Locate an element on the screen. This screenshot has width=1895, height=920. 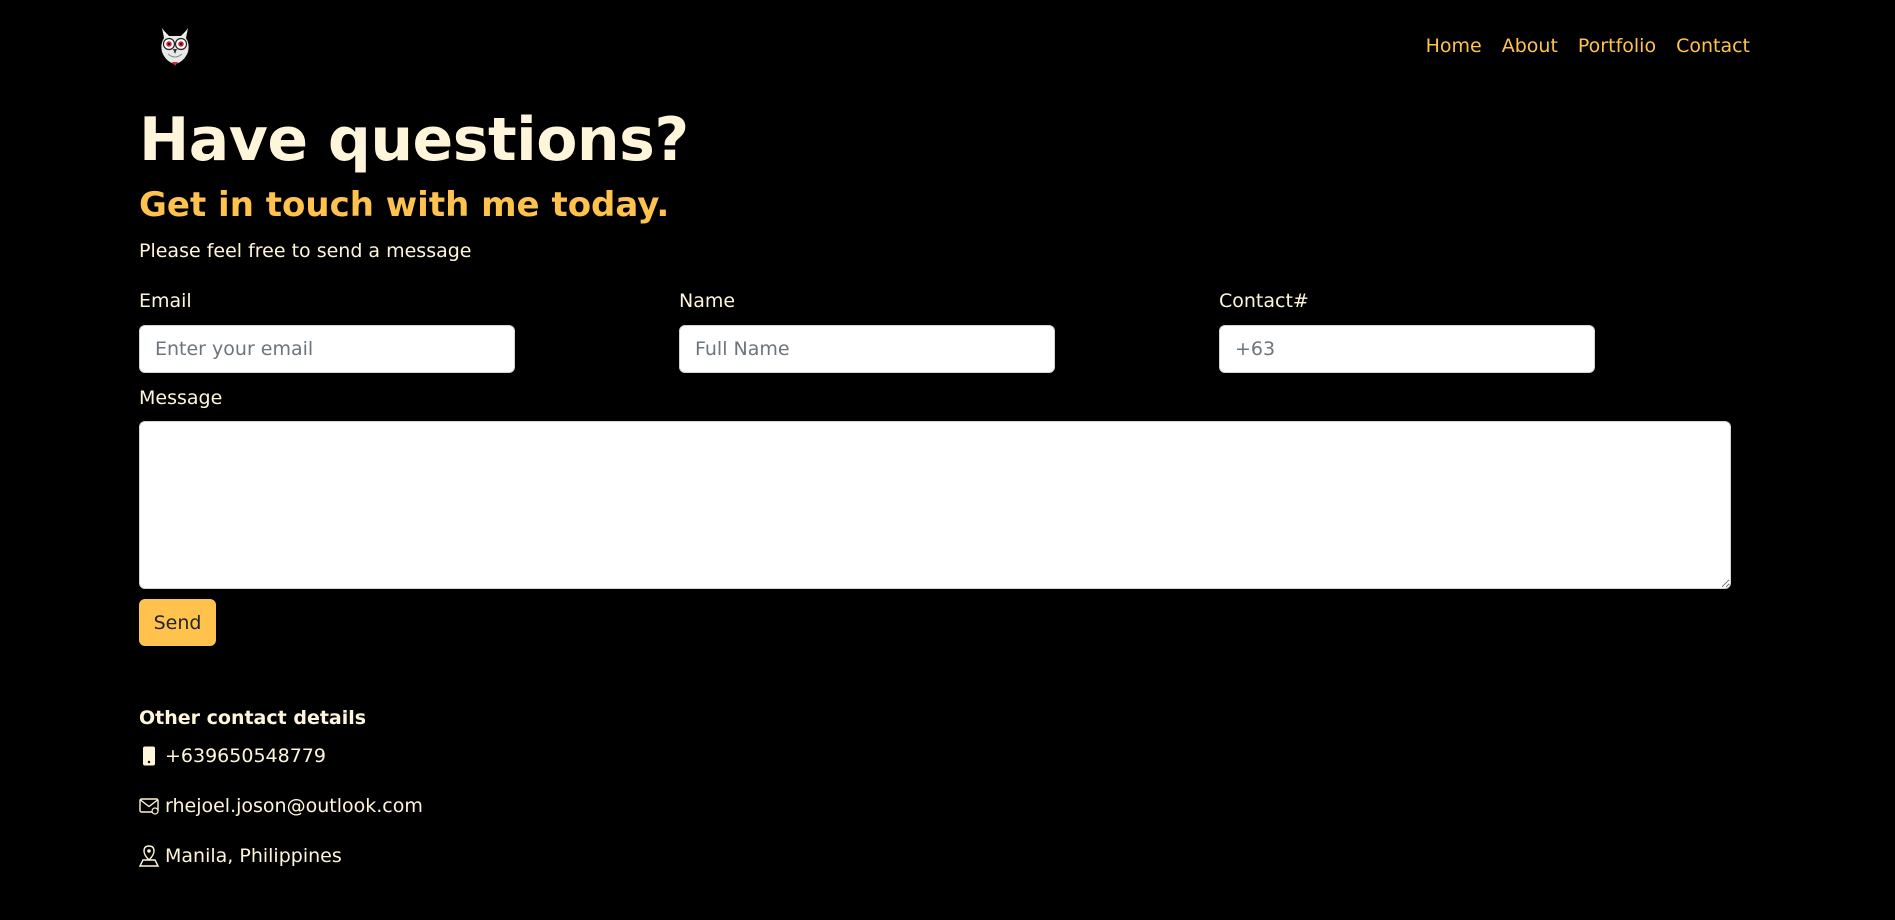
contact-email: rhejoel.joson@outlook.com is located at coordinates (281, 806).